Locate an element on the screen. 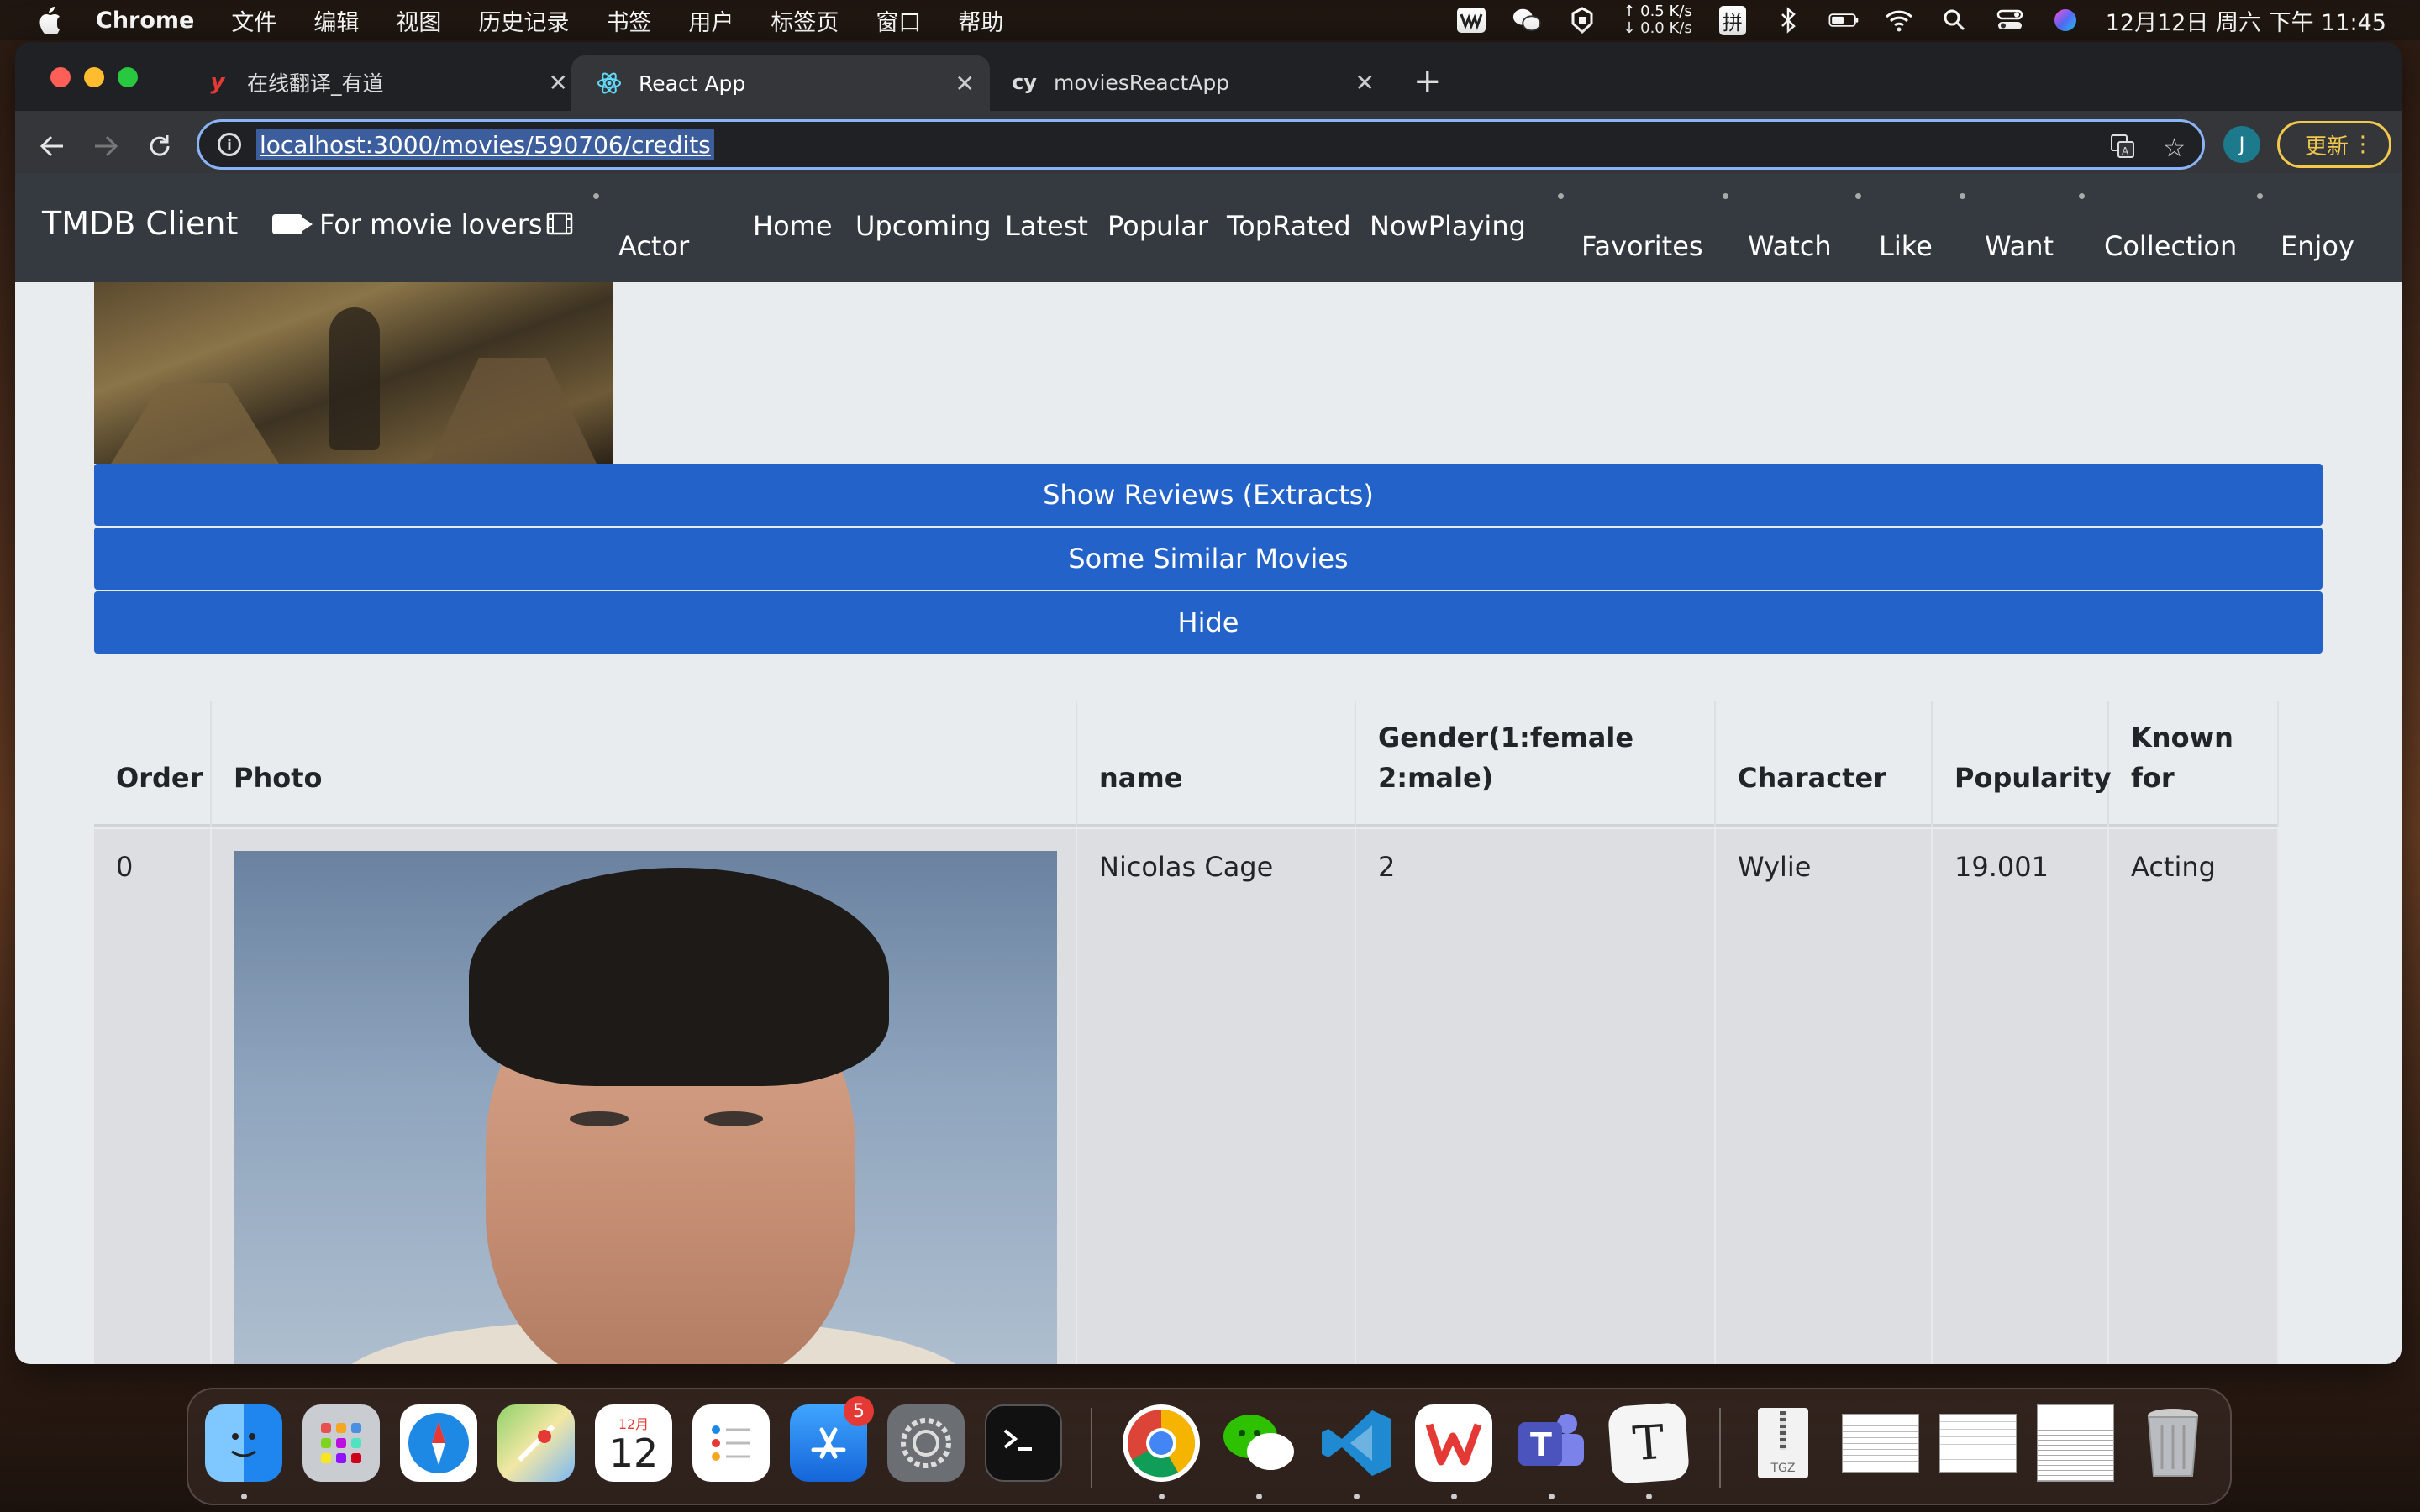 This screenshot has height=1512, width=2420. youdao-favicon-icon: y is located at coordinates (218, 82).